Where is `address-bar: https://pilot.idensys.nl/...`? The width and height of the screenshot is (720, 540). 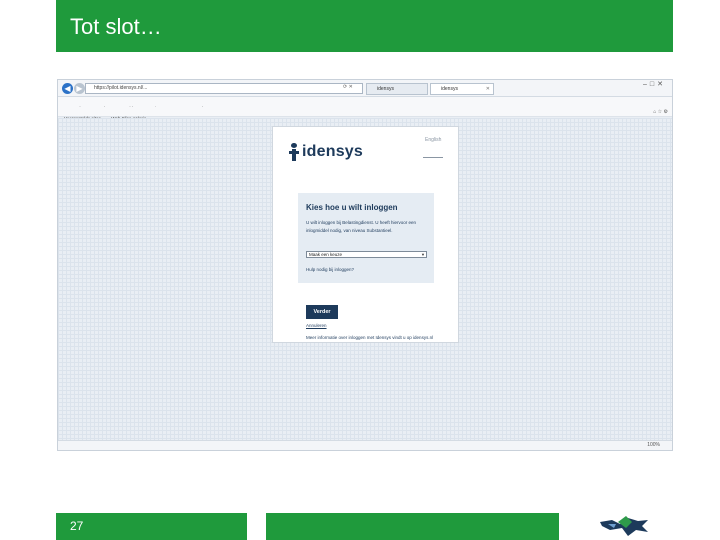
address-bar: https://pilot.idensys.nl/... is located at coordinates (224, 88).